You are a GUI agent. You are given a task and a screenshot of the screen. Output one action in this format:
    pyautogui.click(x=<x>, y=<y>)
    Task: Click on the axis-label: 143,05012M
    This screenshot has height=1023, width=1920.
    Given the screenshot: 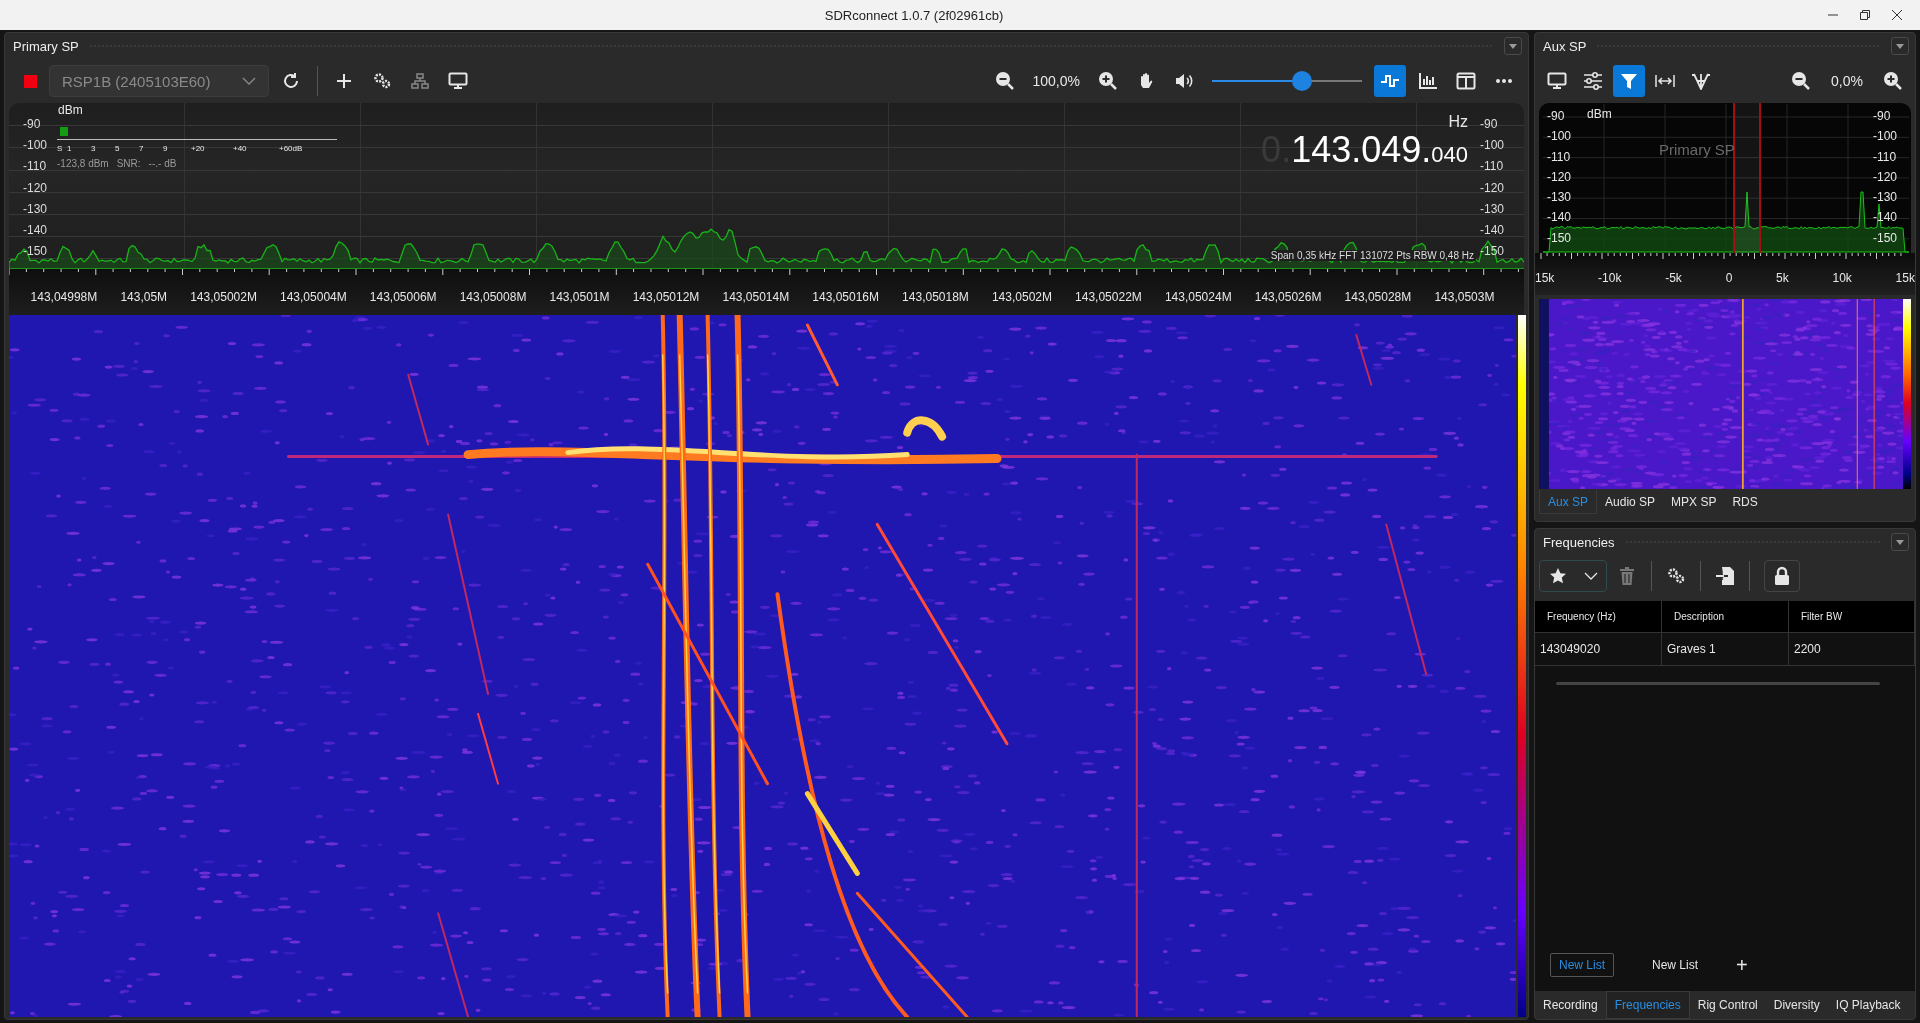 What is the action you would take?
    pyautogui.click(x=666, y=297)
    